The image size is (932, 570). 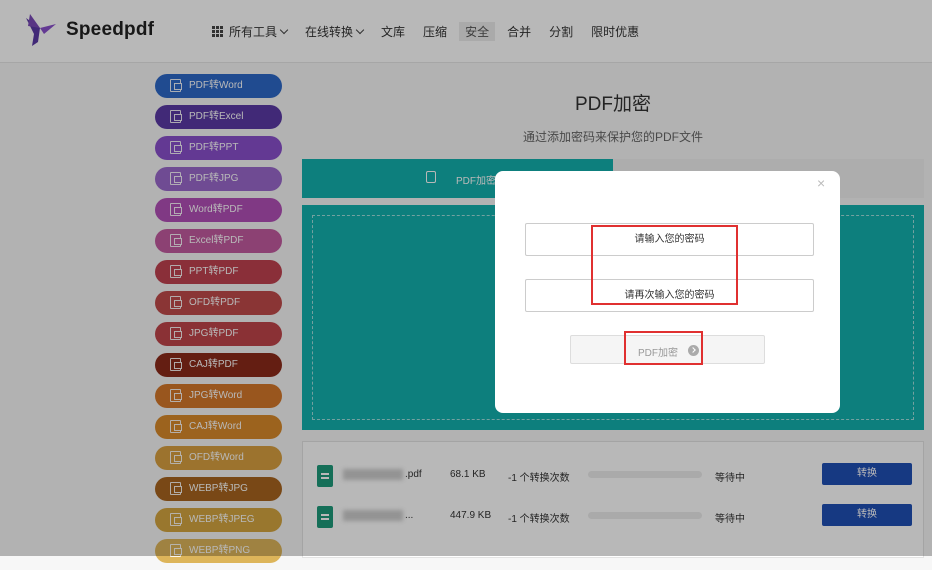 I want to click on close-icon: ×, so click(x=821, y=183).